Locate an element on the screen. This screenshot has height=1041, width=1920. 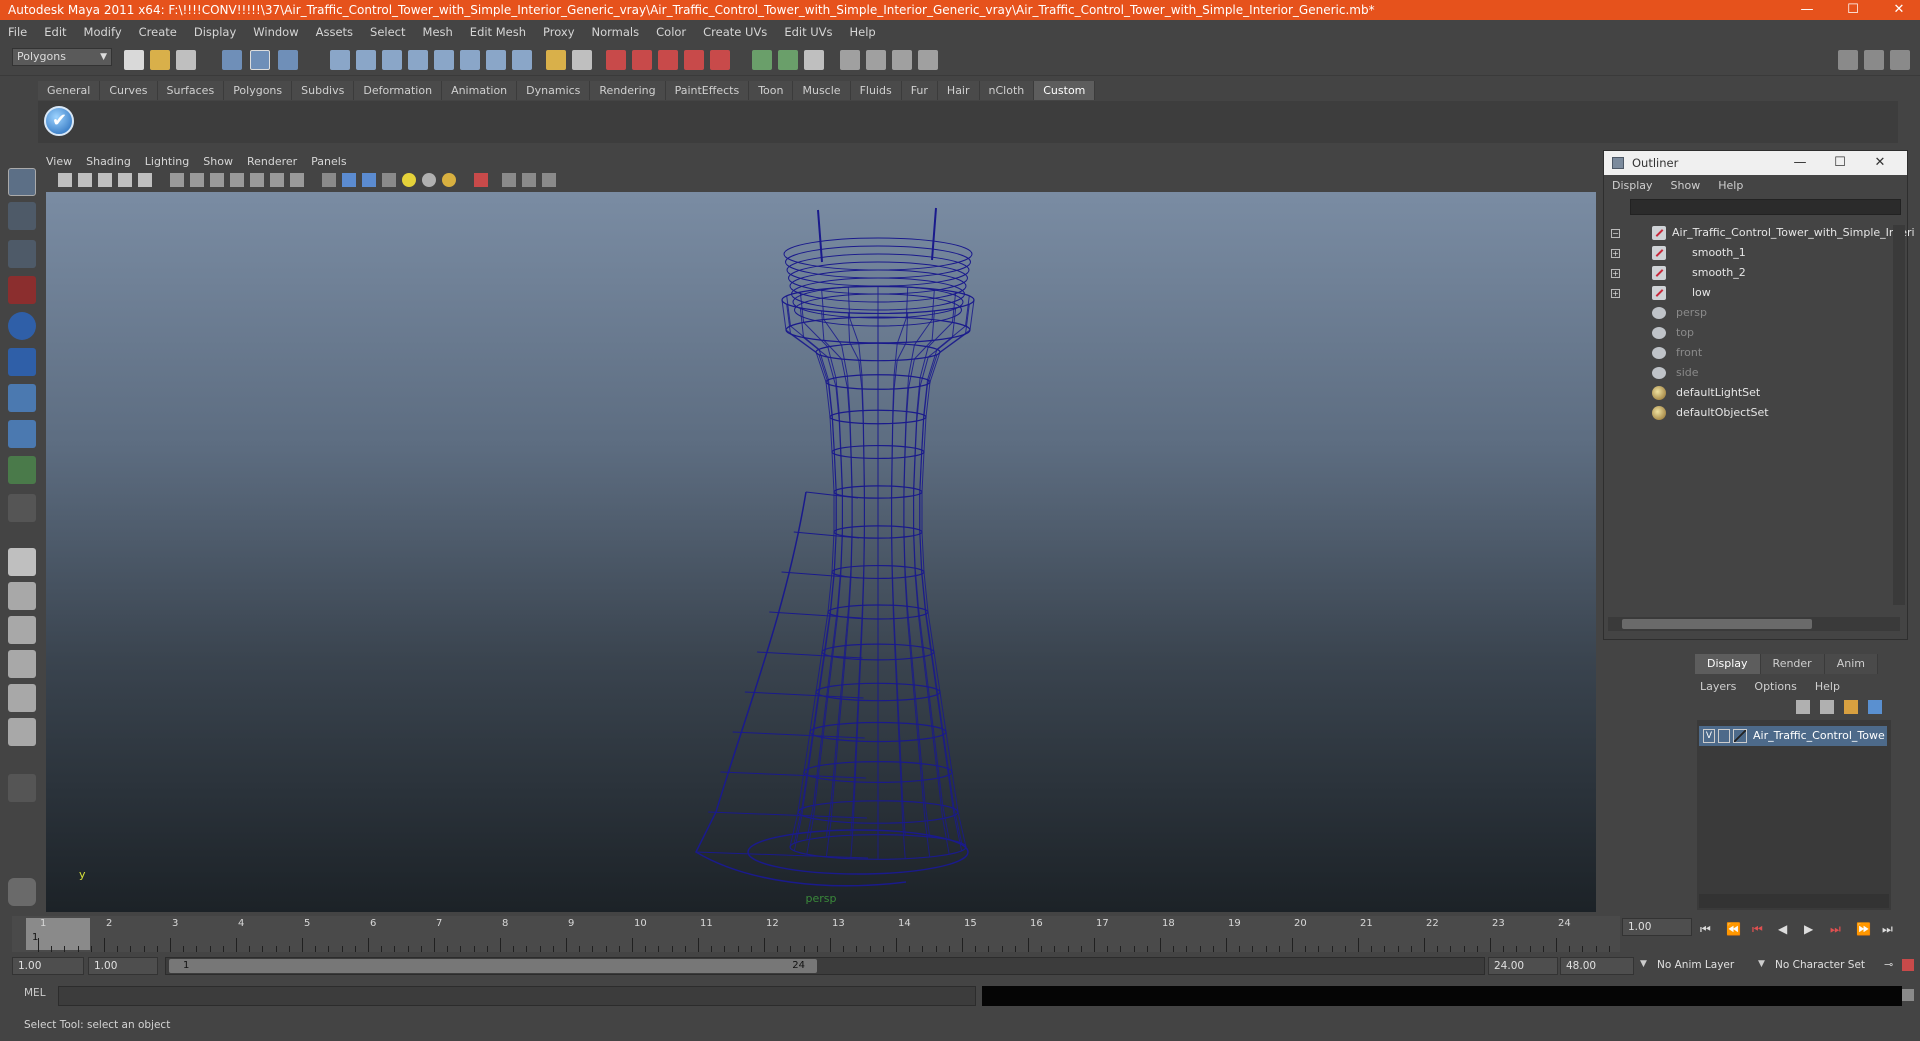
select-tool-icon is located at coordinates (22, 182).